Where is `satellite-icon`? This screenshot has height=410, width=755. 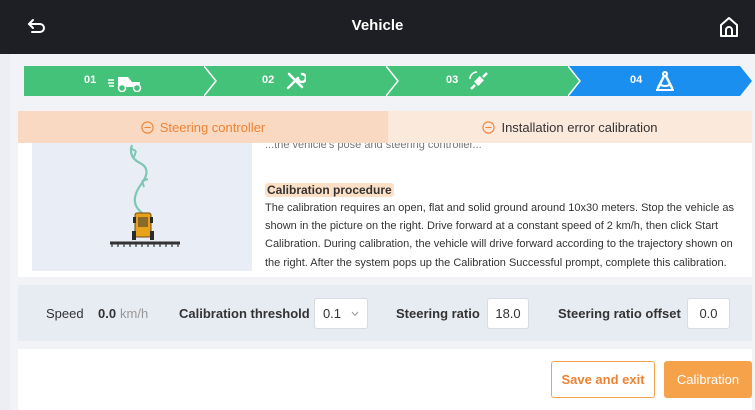
satellite-icon is located at coordinates (478, 80).